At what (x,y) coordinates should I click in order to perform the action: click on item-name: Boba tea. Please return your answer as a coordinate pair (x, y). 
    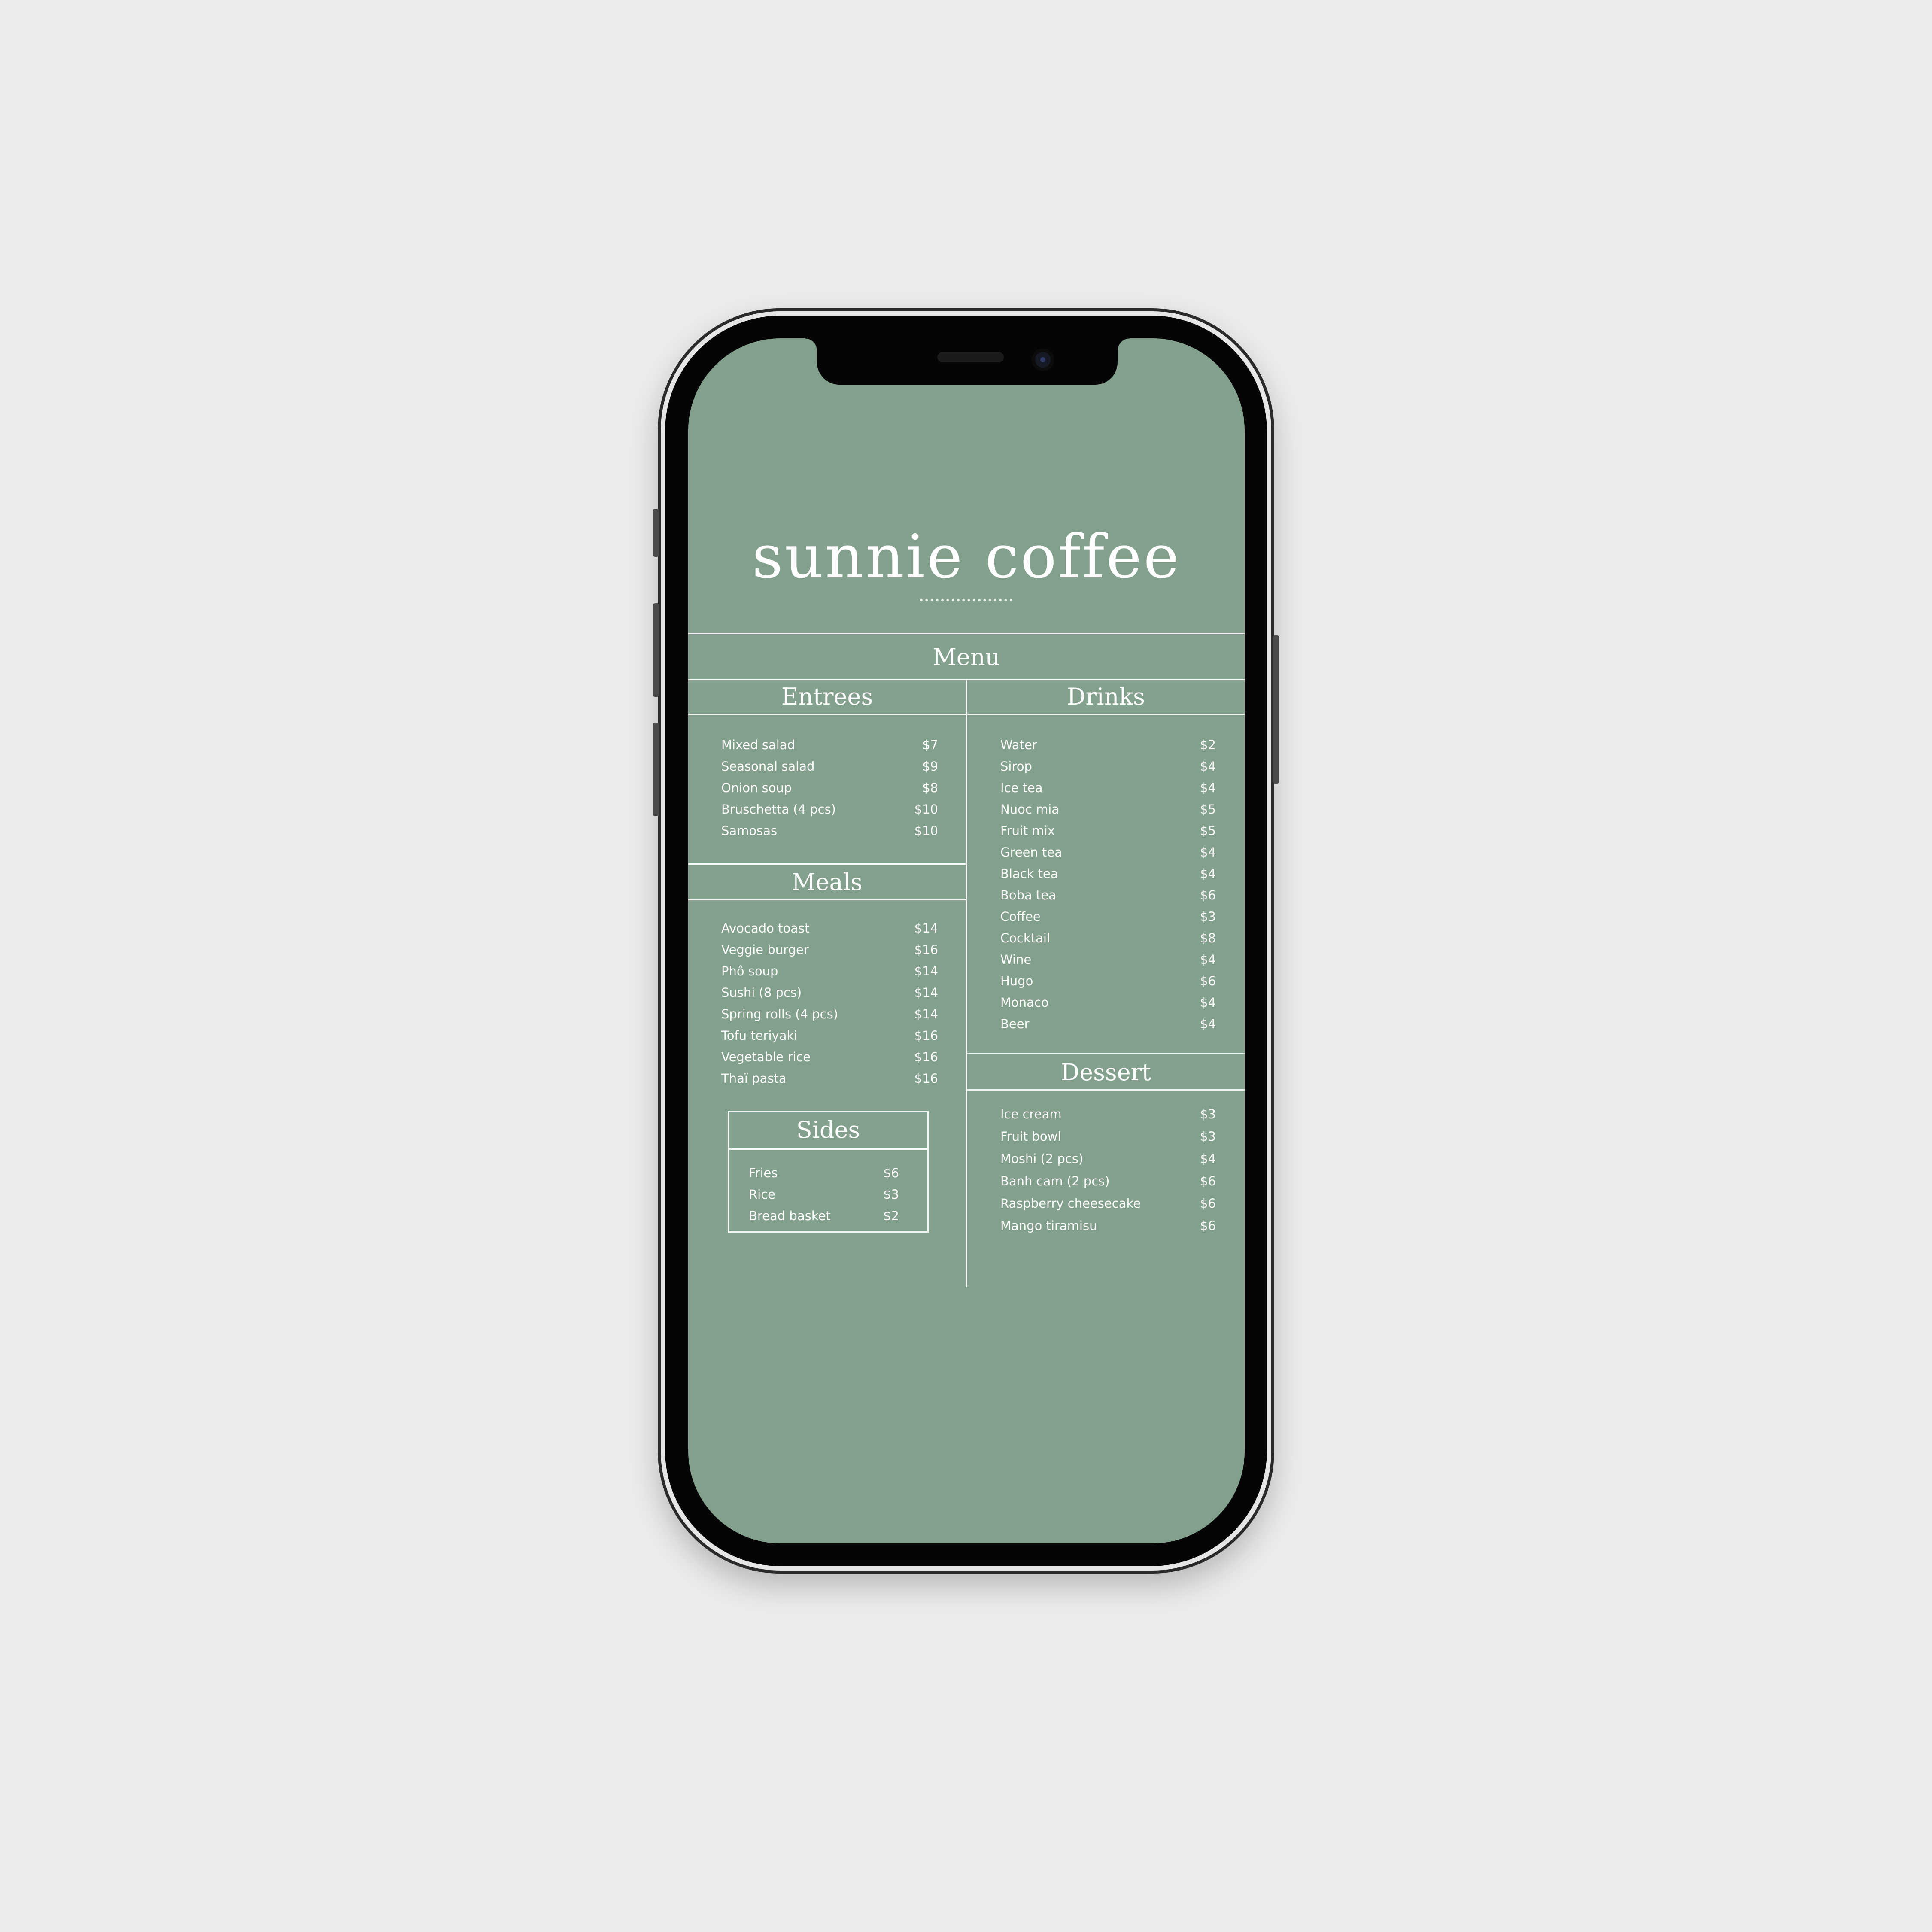
    Looking at the image, I should click on (1028, 895).